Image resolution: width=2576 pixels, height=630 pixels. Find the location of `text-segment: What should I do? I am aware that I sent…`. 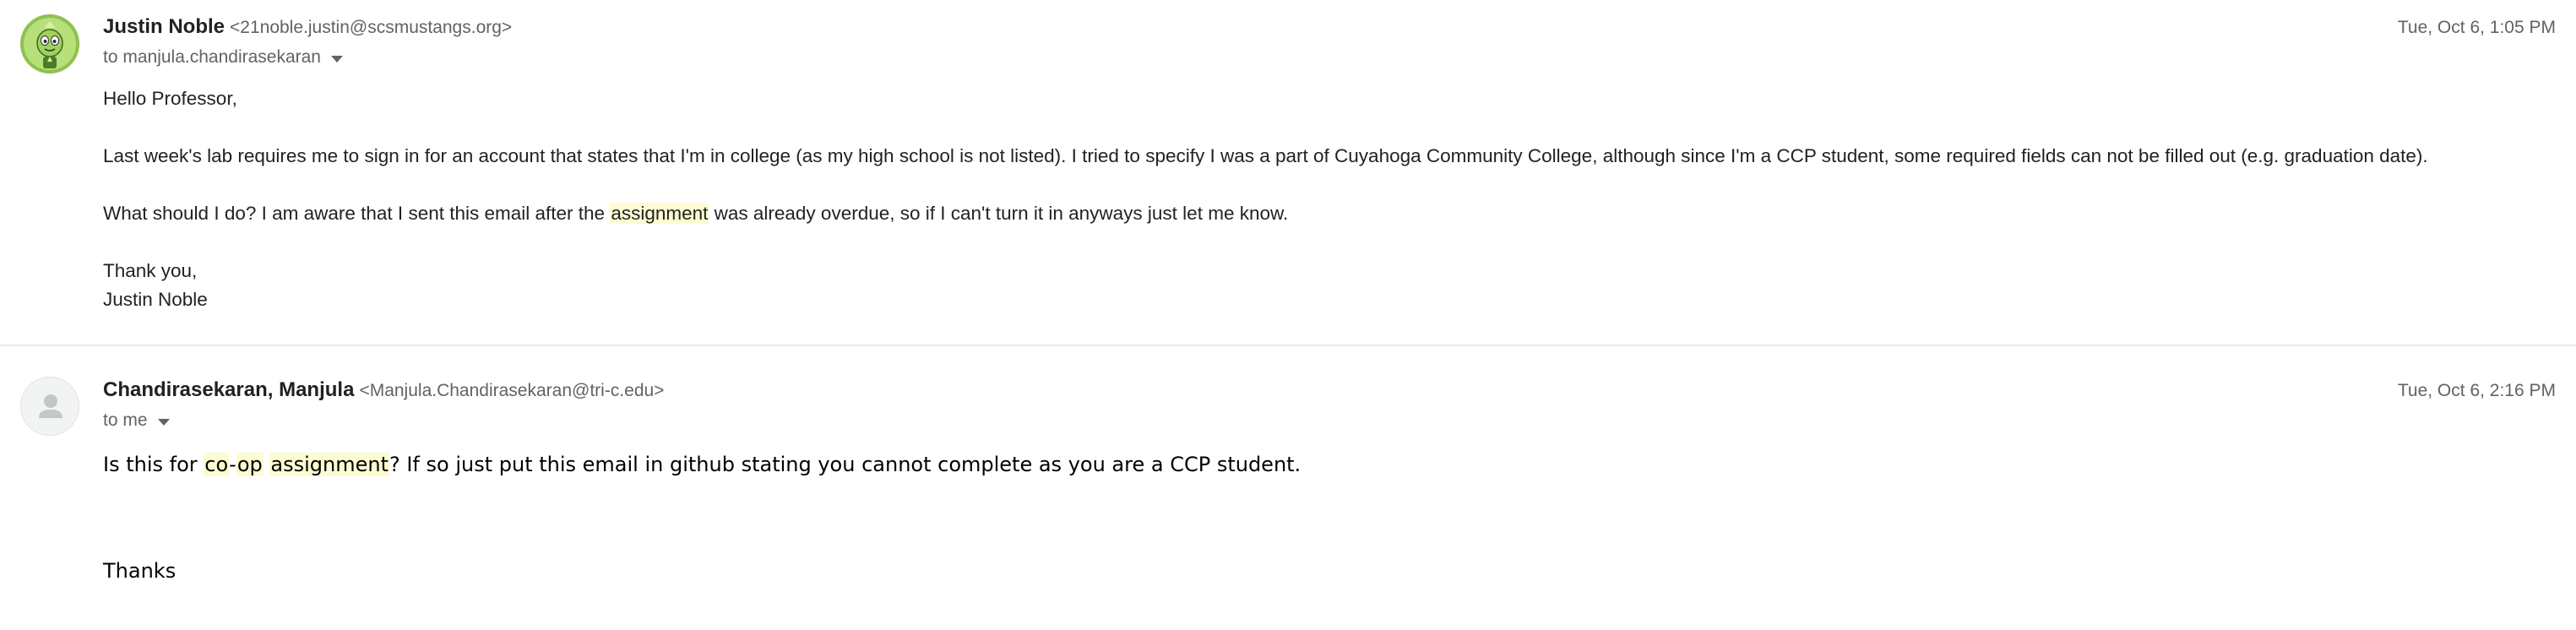

text-segment: What should I do? I am aware that I sent… is located at coordinates (357, 213).